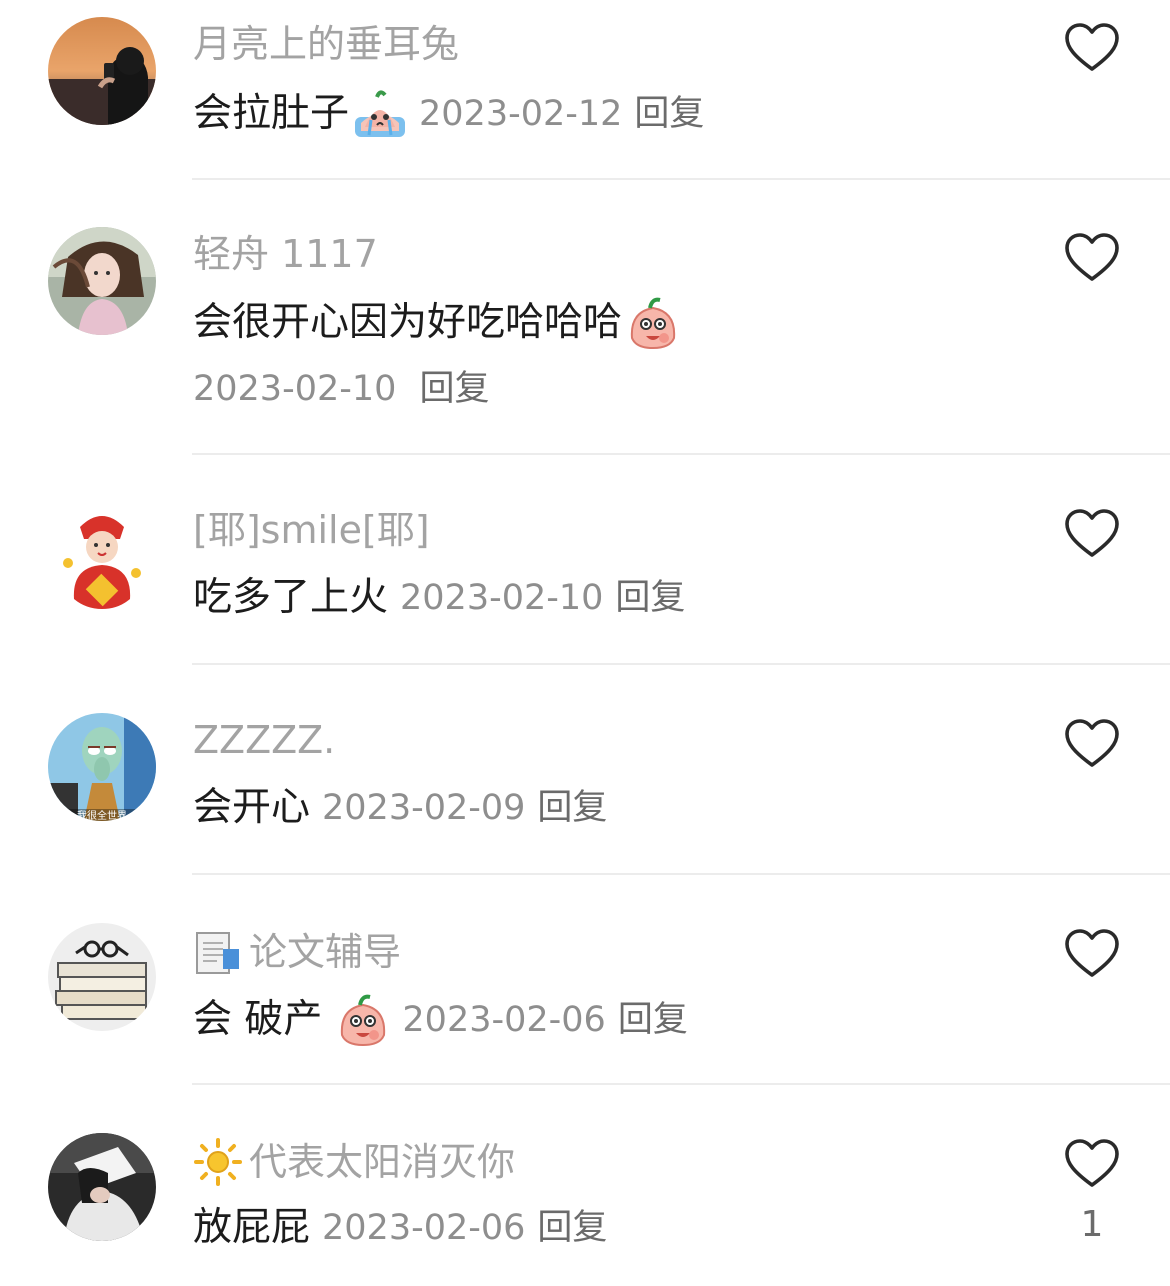  I want to click on comment-text: 会 破产, so click(258, 1019).